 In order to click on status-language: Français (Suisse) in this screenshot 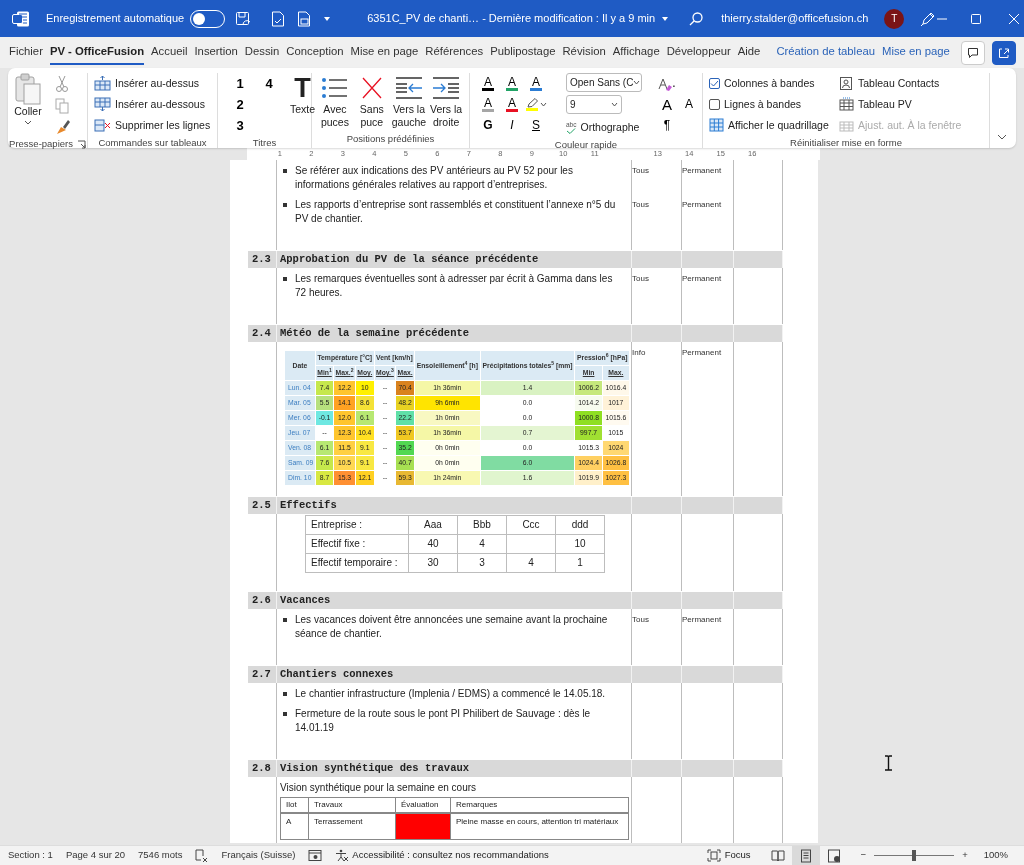, I will do `click(258, 855)`.